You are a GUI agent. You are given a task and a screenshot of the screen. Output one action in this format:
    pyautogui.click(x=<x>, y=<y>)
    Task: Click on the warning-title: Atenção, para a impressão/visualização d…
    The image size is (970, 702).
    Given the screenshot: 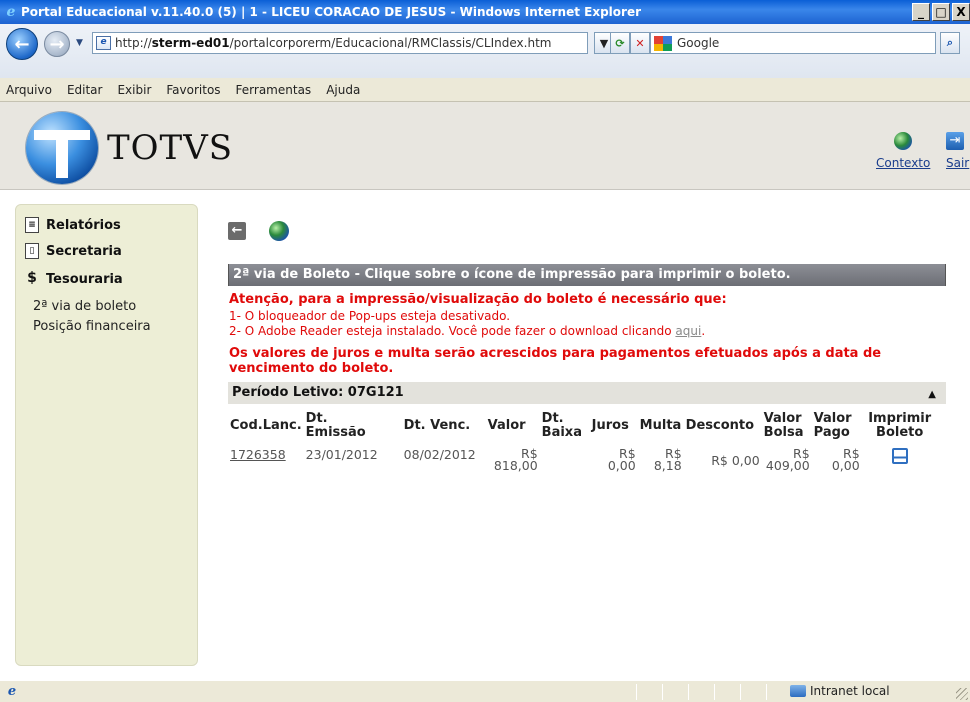 What is the action you would take?
    pyautogui.click(x=478, y=299)
    